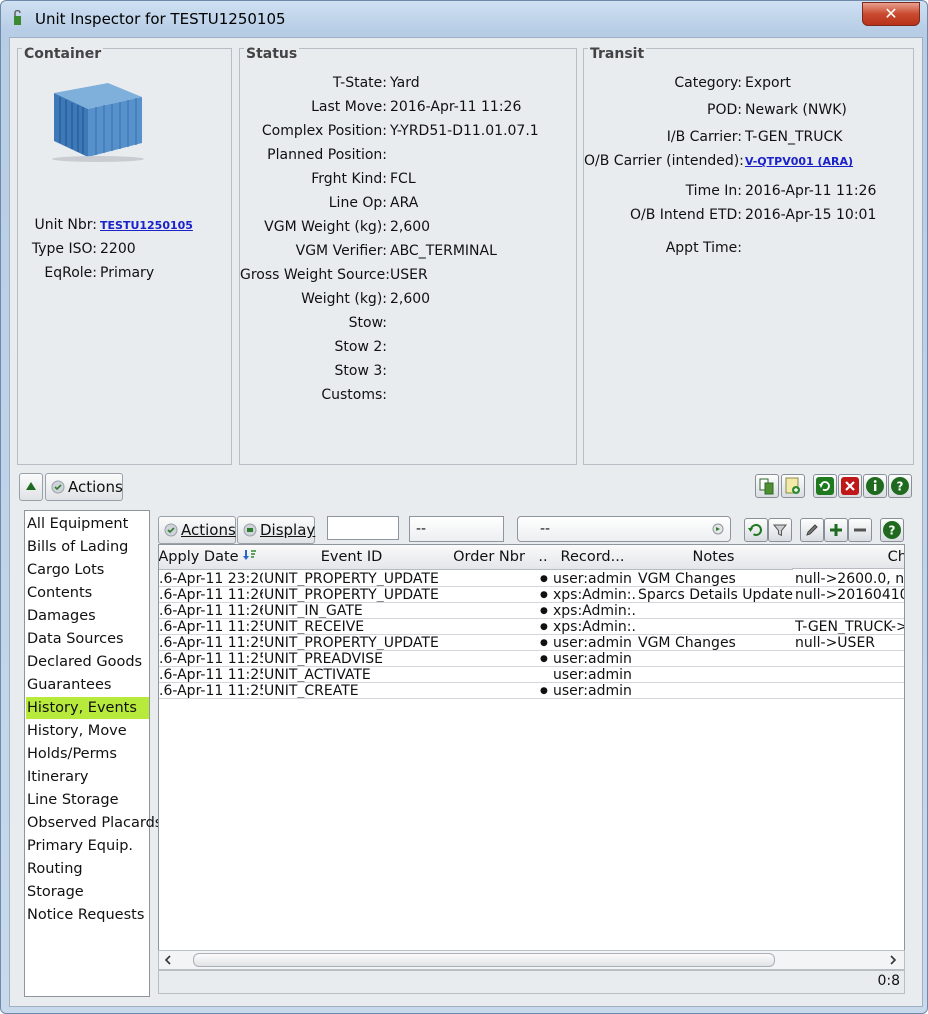  Describe the element at coordinates (860, 530) in the screenshot. I see `grid-remove-button` at that location.